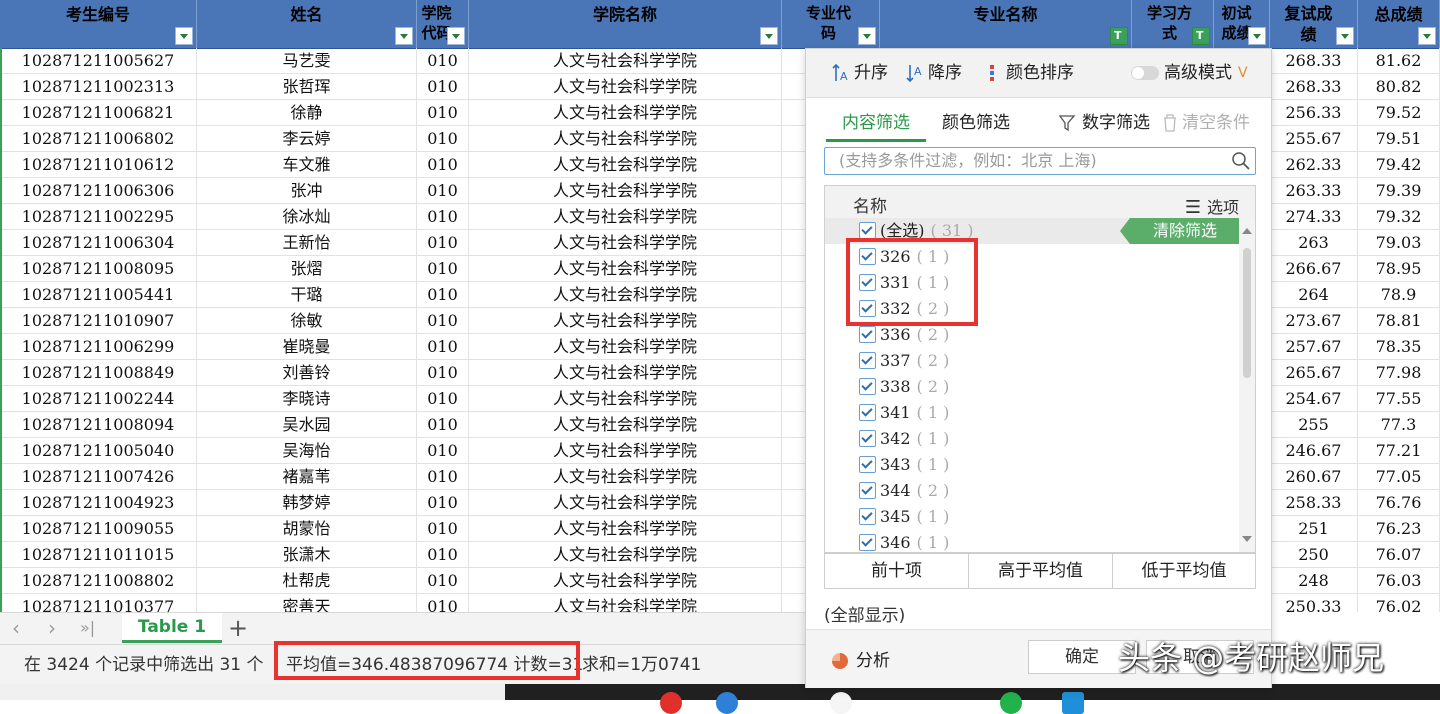  Describe the element at coordinates (98, 581) in the screenshot. I see `cell-id: 102871211008802` at that location.